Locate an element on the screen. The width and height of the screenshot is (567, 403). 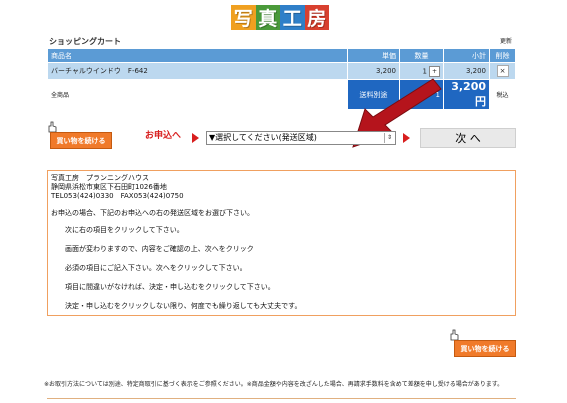
region-select-value: ▼選択してください(発送区域) is located at coordinates (263, 137).